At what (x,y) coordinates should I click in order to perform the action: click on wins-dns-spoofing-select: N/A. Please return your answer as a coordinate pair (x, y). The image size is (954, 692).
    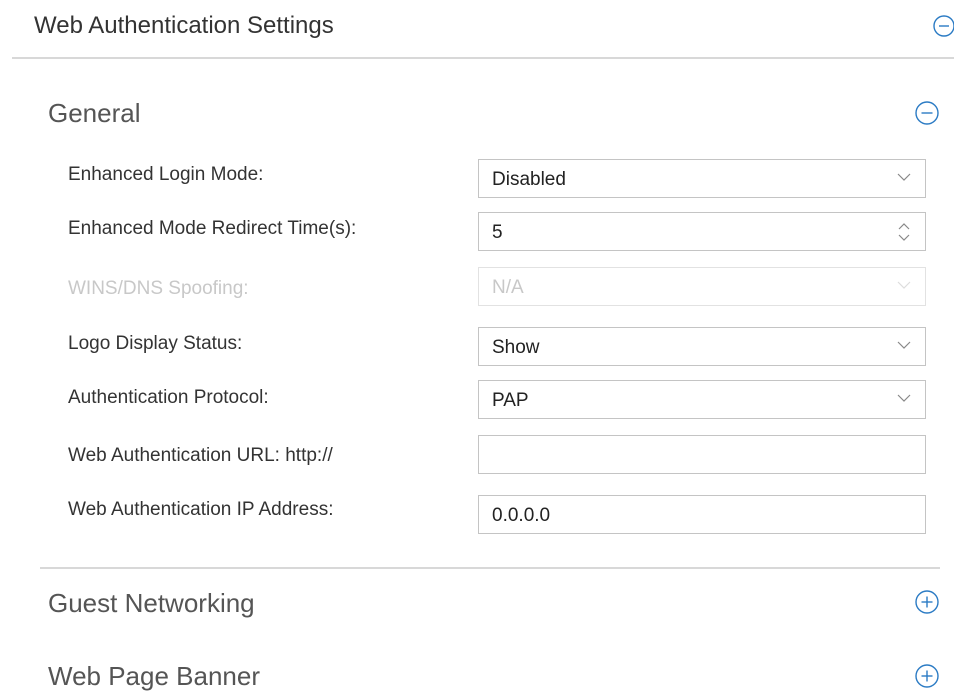
    Looking at the image, I should click on (702, 286).